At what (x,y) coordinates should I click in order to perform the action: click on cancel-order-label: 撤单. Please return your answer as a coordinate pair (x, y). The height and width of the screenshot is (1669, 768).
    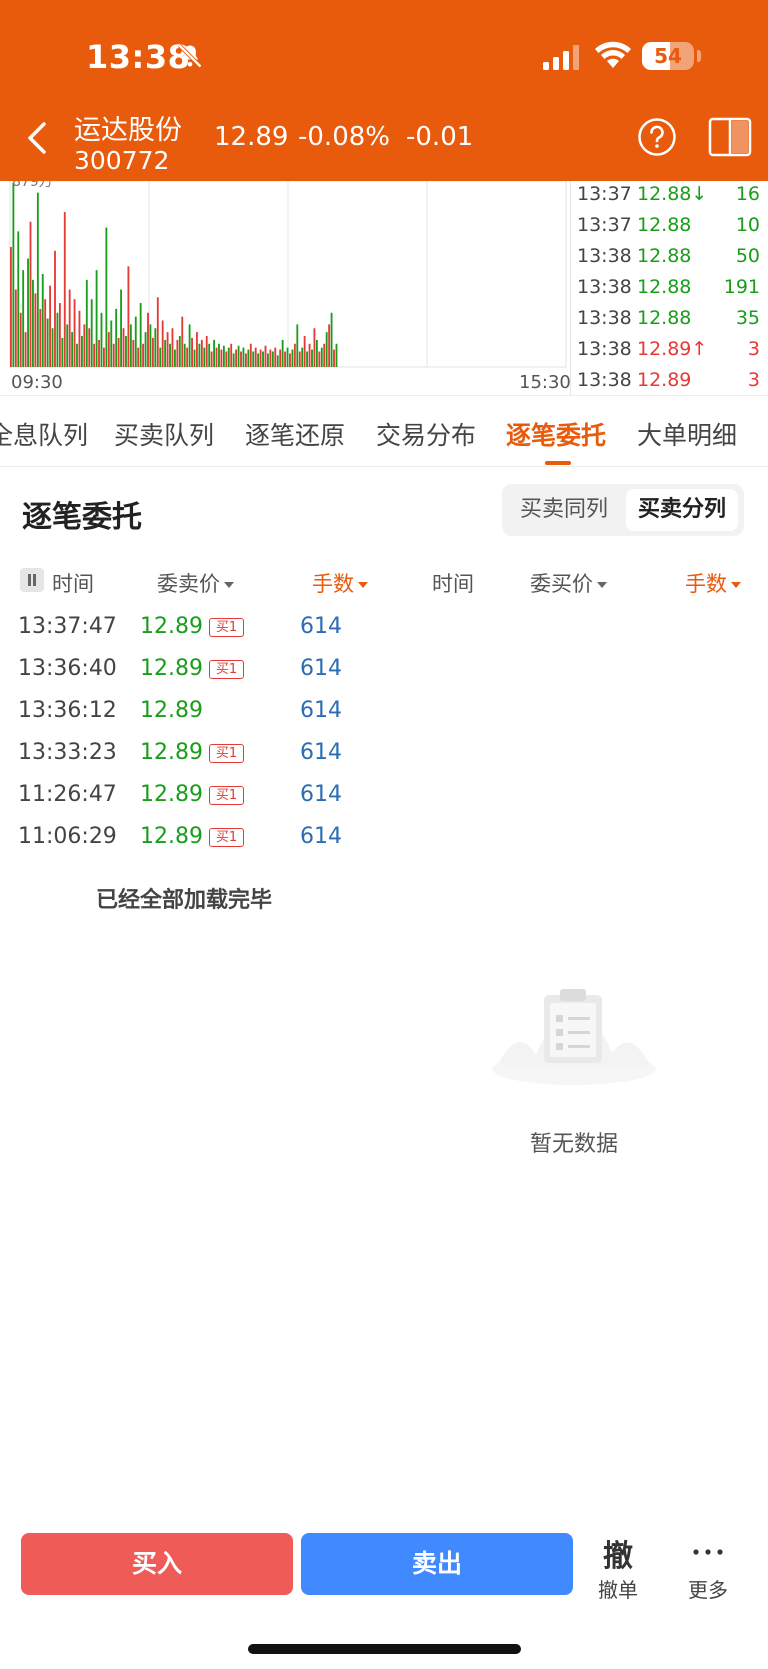
    Looking at the image, I should click on (618, 1588).